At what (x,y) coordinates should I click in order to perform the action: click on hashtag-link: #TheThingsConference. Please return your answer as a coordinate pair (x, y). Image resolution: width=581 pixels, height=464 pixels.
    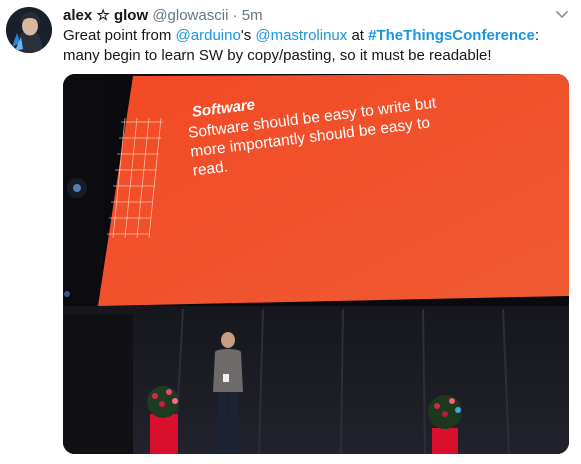
    Looking at the image, I should click on (451, 35).